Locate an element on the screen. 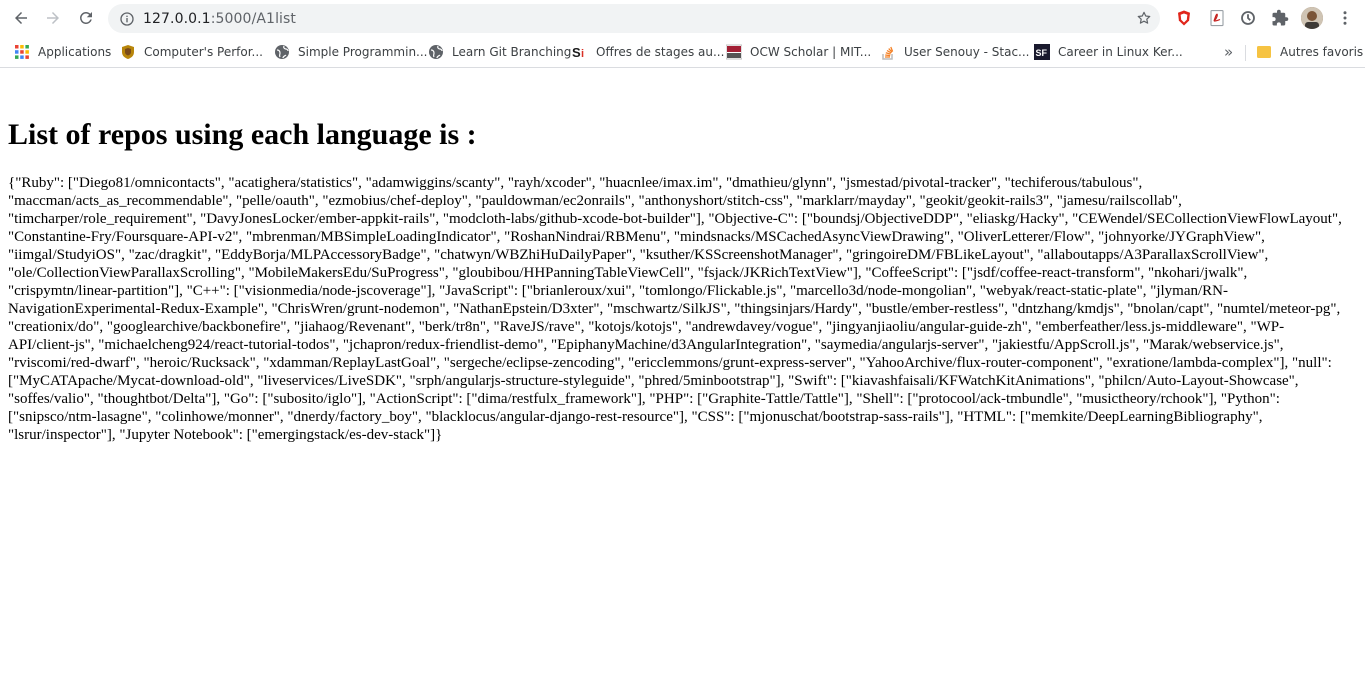 The width and height of the screenshot is (1365, 697). kebab-menu-icon is located at coordinates (1345, 18).